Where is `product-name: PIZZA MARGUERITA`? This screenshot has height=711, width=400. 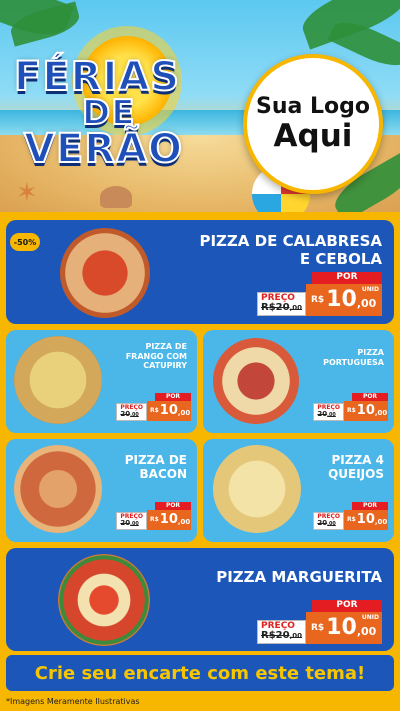
product-name: PIZZA MARGUERITA is located at coordinates (299, 577).